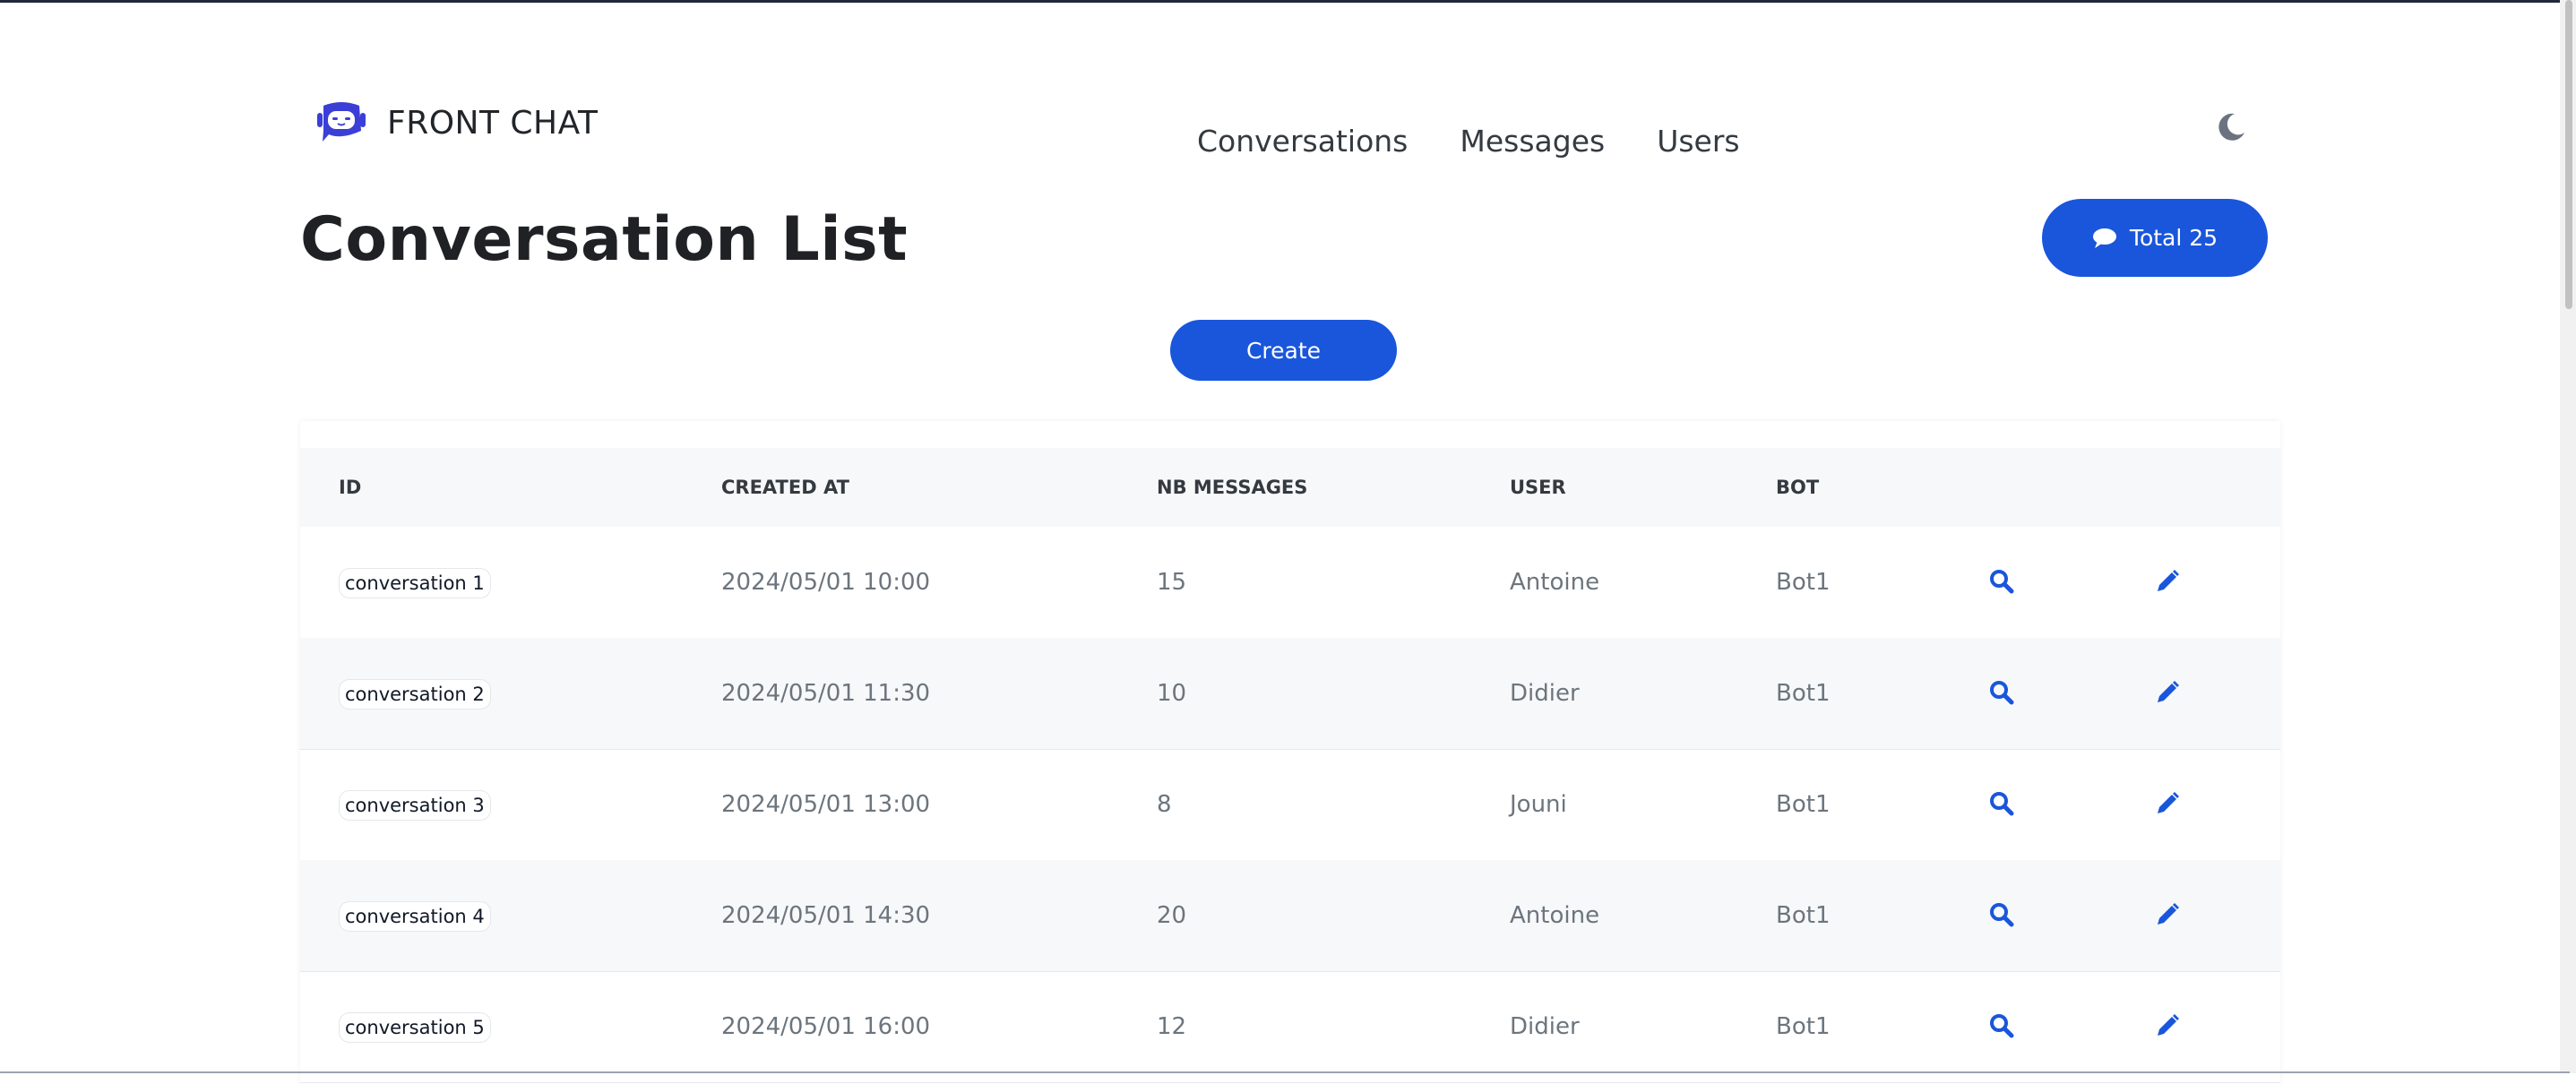 Image resolution: width=2576 pixels, height=1084 pixels. I want to click on nb-messages-cell: 12, so click(1172, 1027).